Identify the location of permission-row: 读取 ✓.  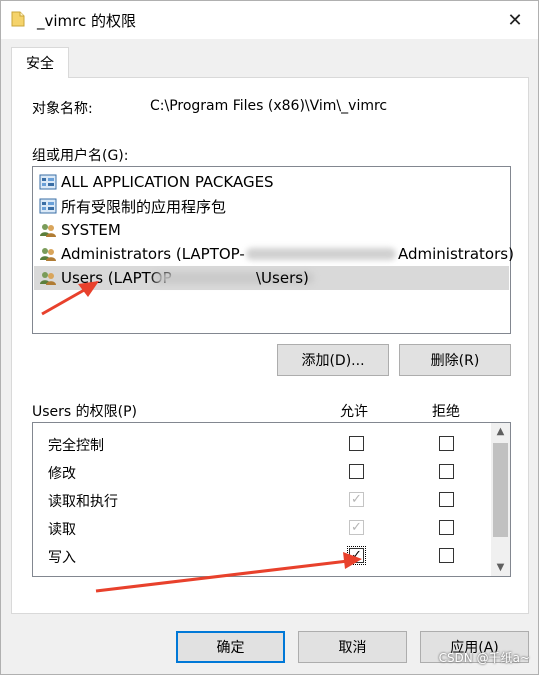
(262, 527).